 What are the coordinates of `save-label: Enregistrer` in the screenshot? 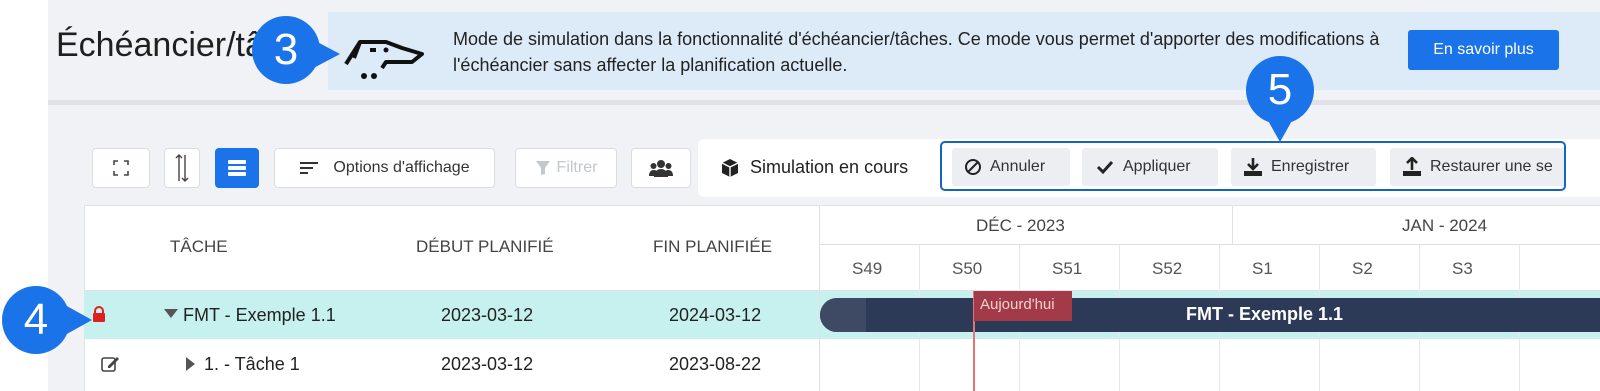 It's located at (1310, 166).